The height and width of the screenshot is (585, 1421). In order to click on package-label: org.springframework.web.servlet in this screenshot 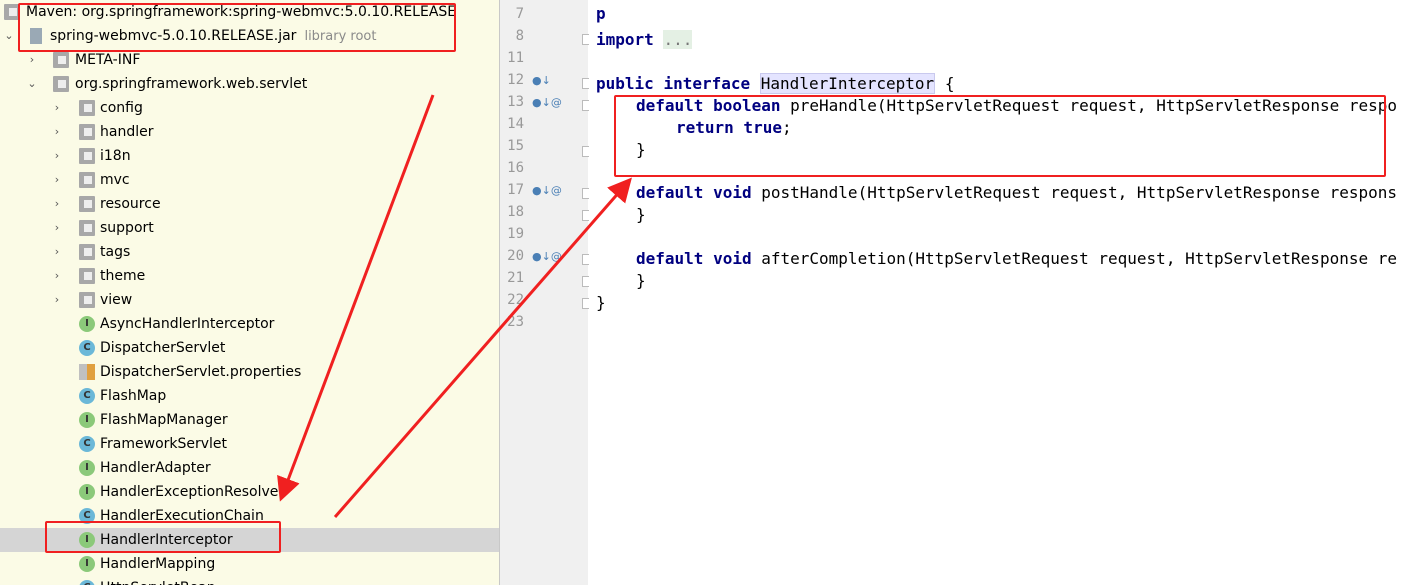, I will do `click(191, 84)`.